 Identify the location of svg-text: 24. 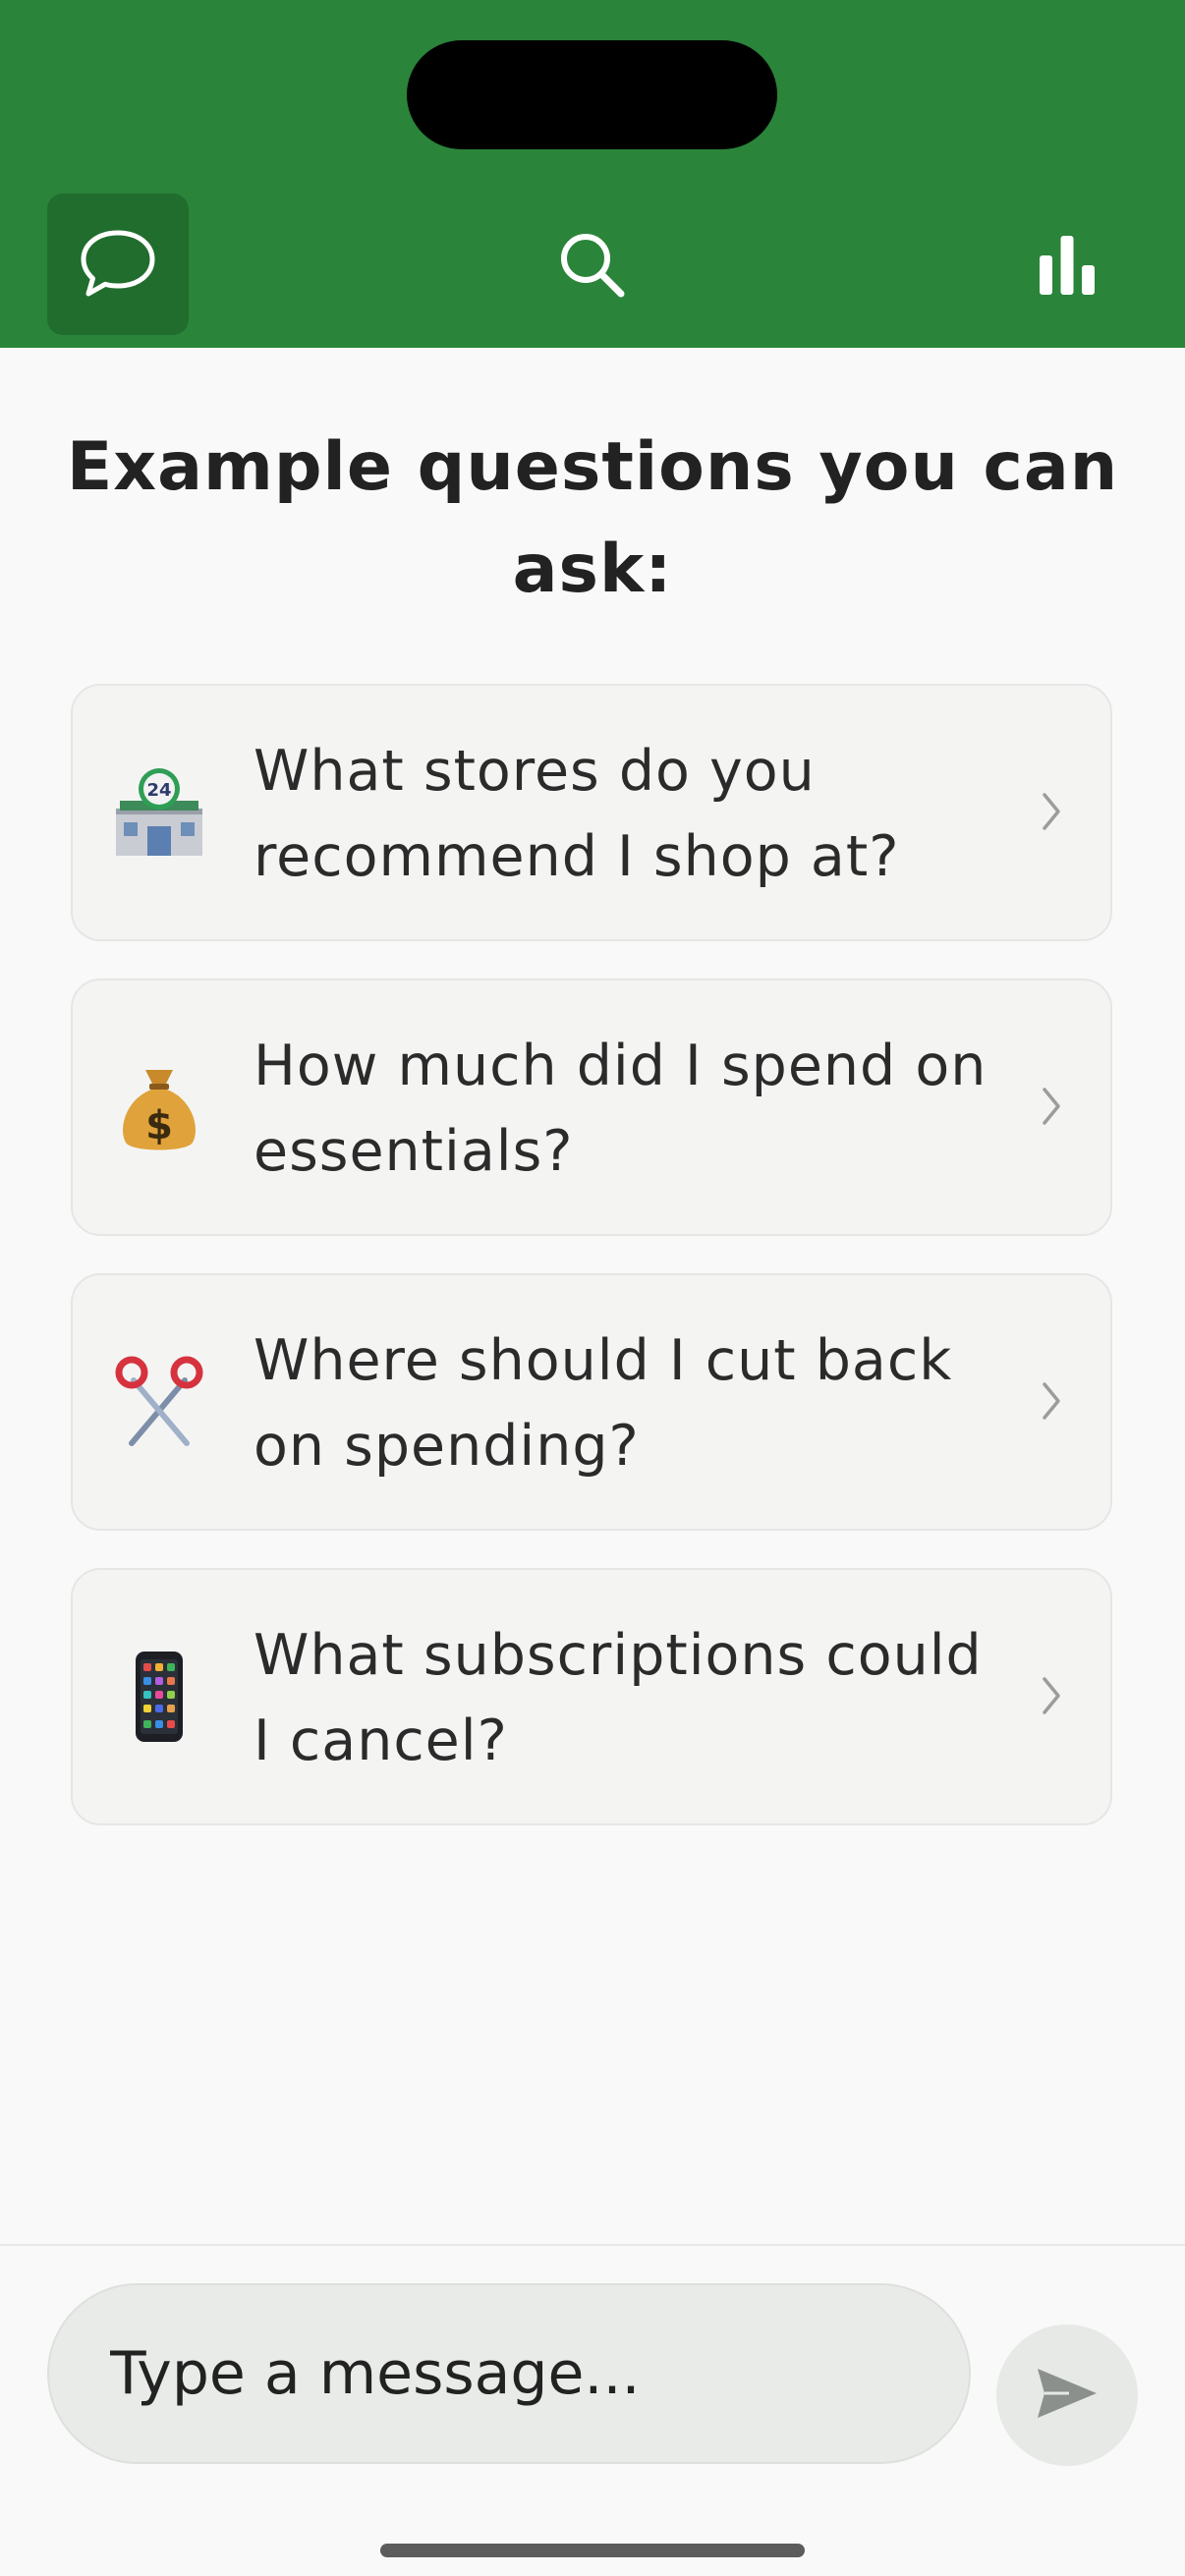
(159, 790).